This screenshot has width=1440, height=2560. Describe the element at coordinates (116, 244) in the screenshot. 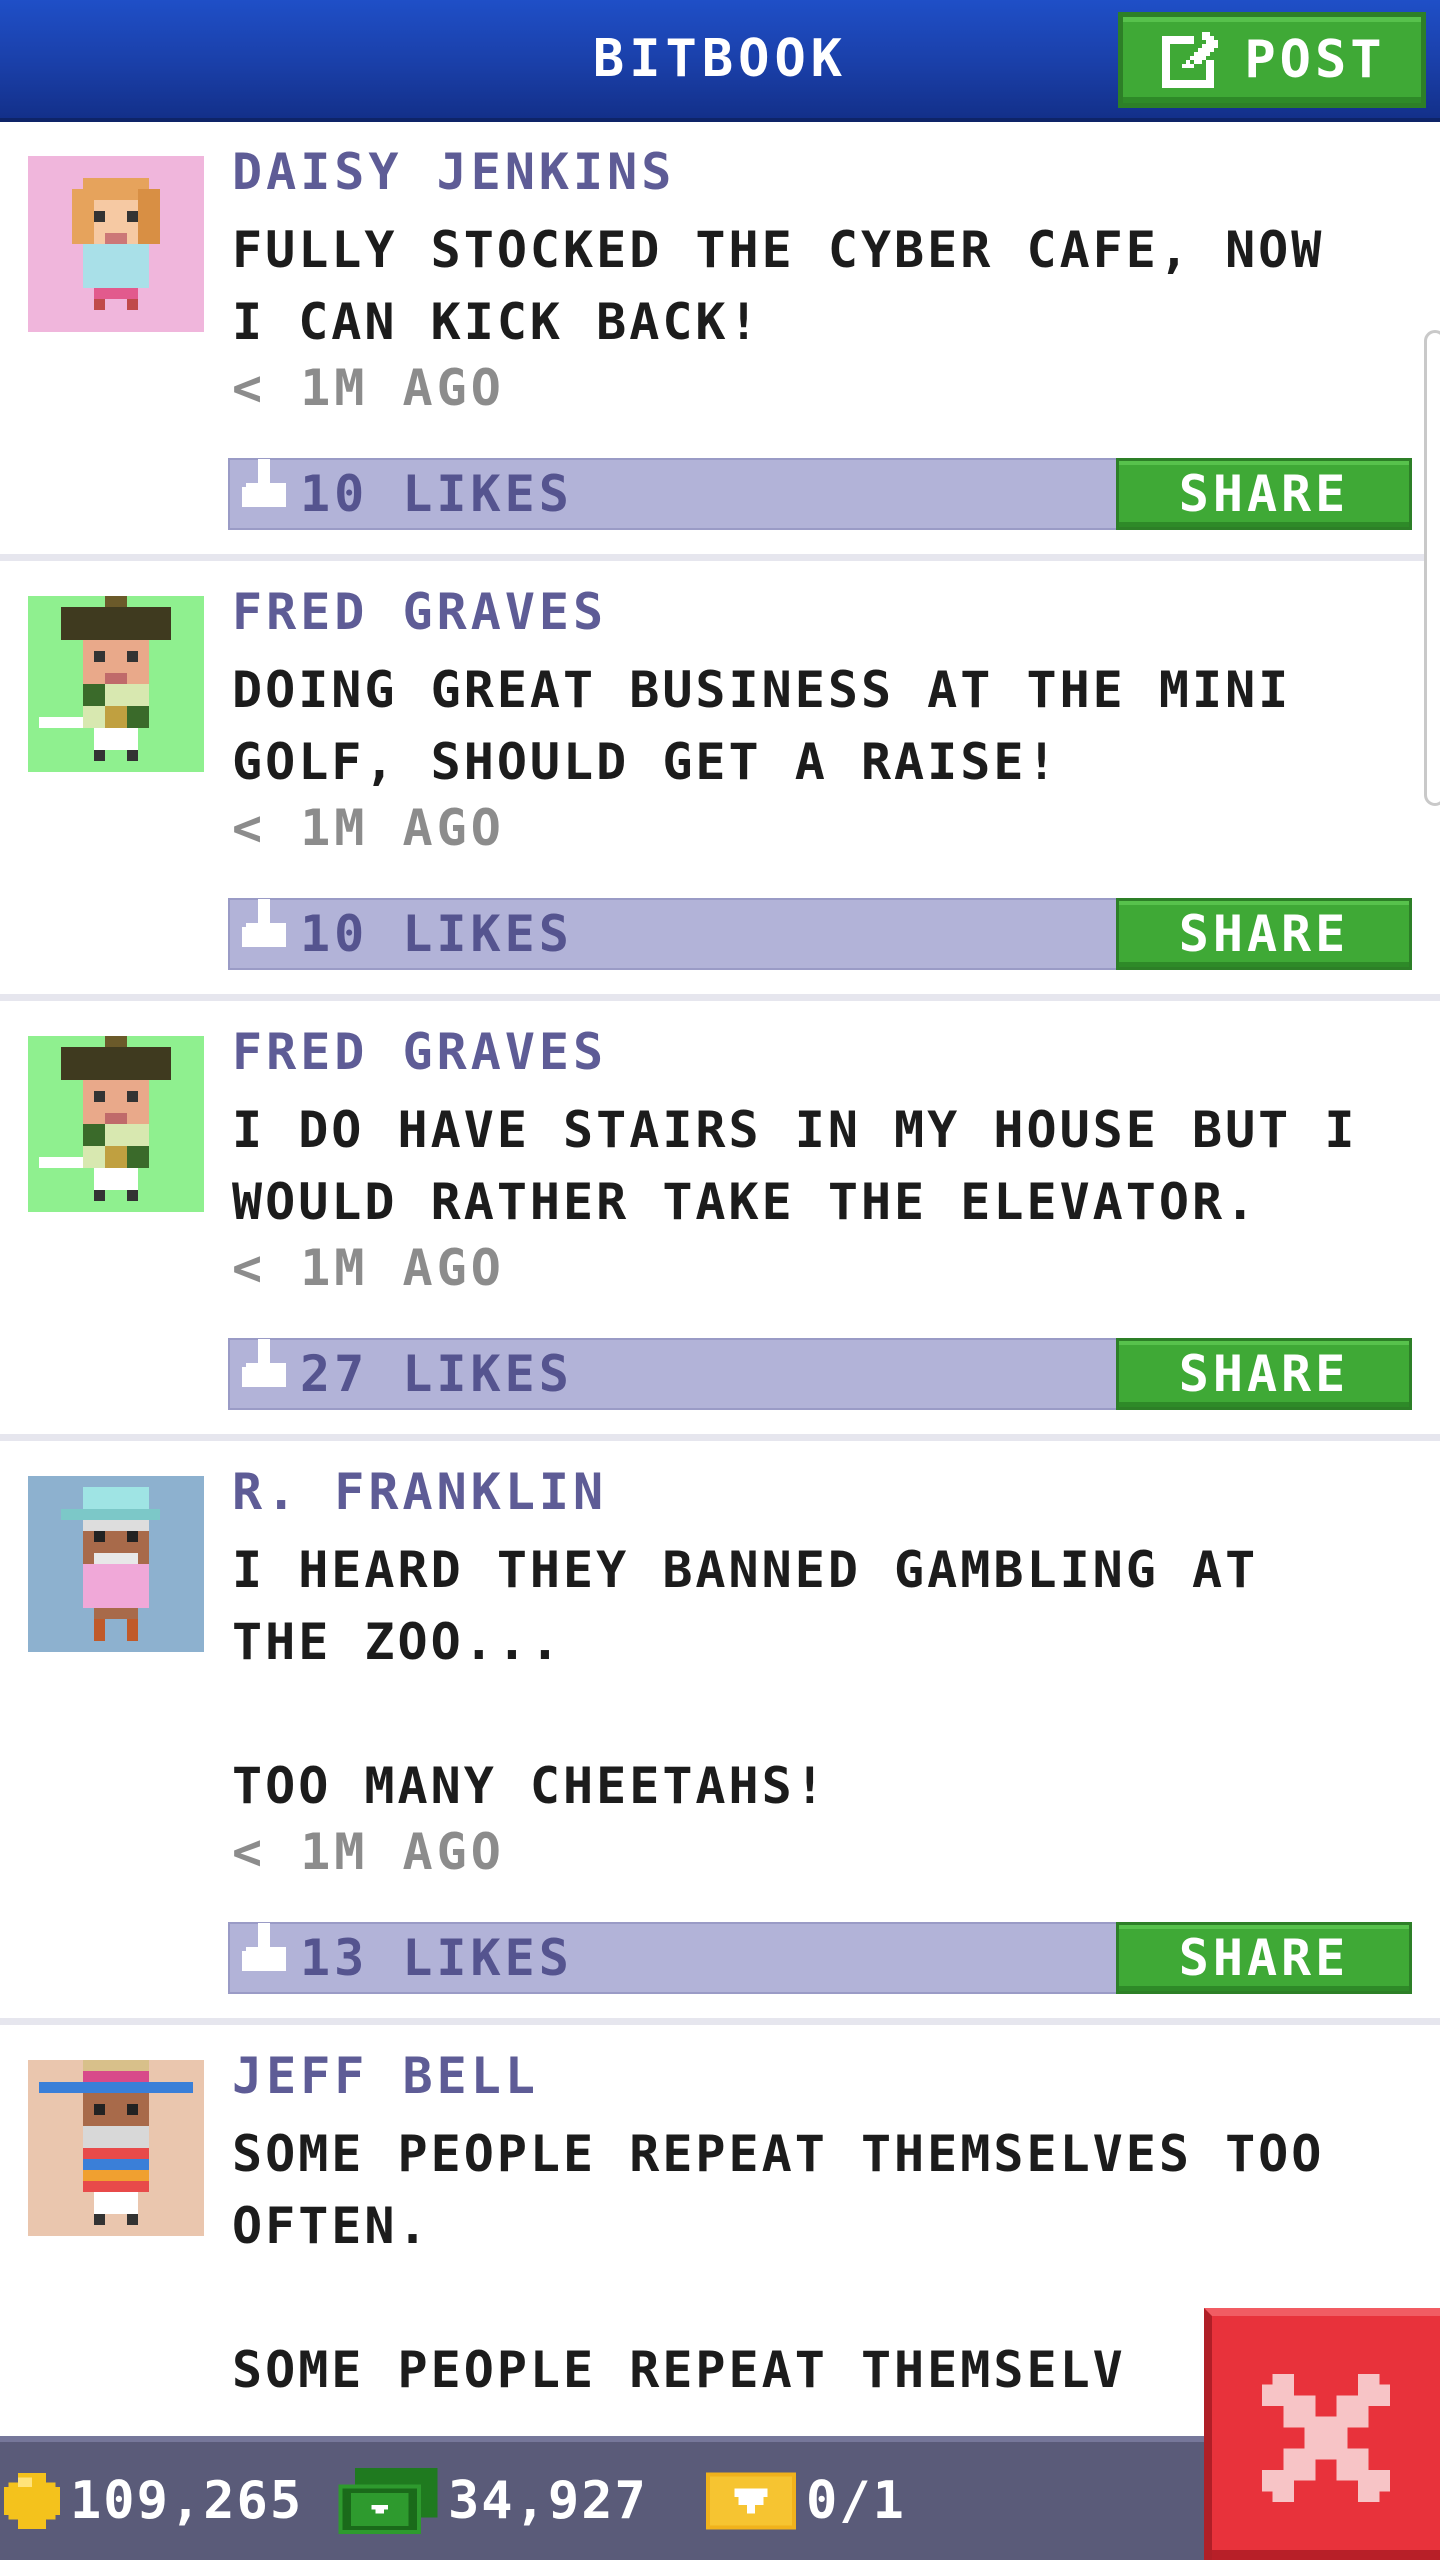

I see `girl-avatar-icon` at that location.